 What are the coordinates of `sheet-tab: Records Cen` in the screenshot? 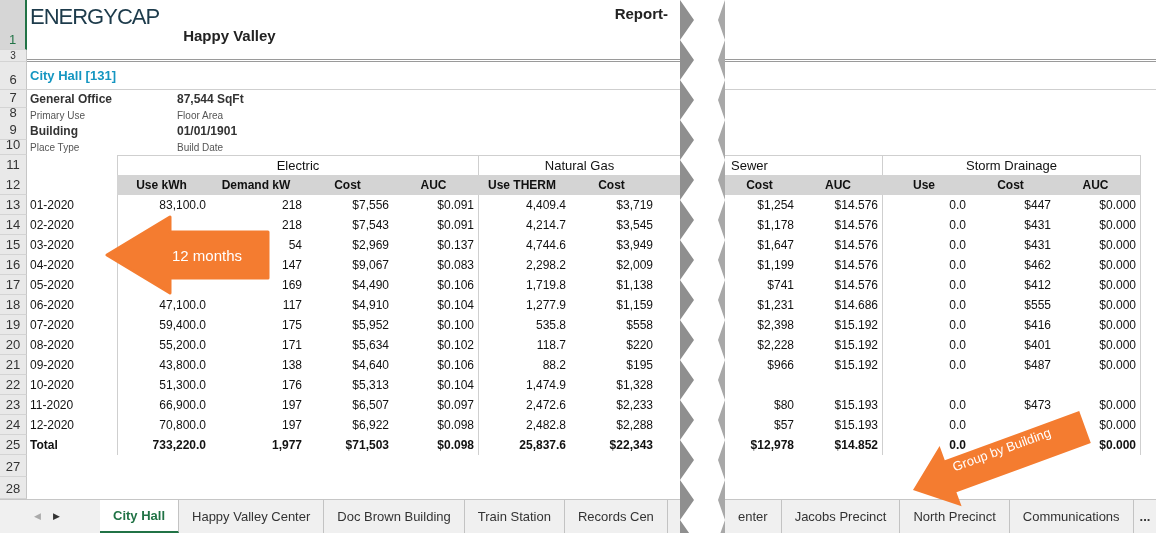 It's located at (616, 516).